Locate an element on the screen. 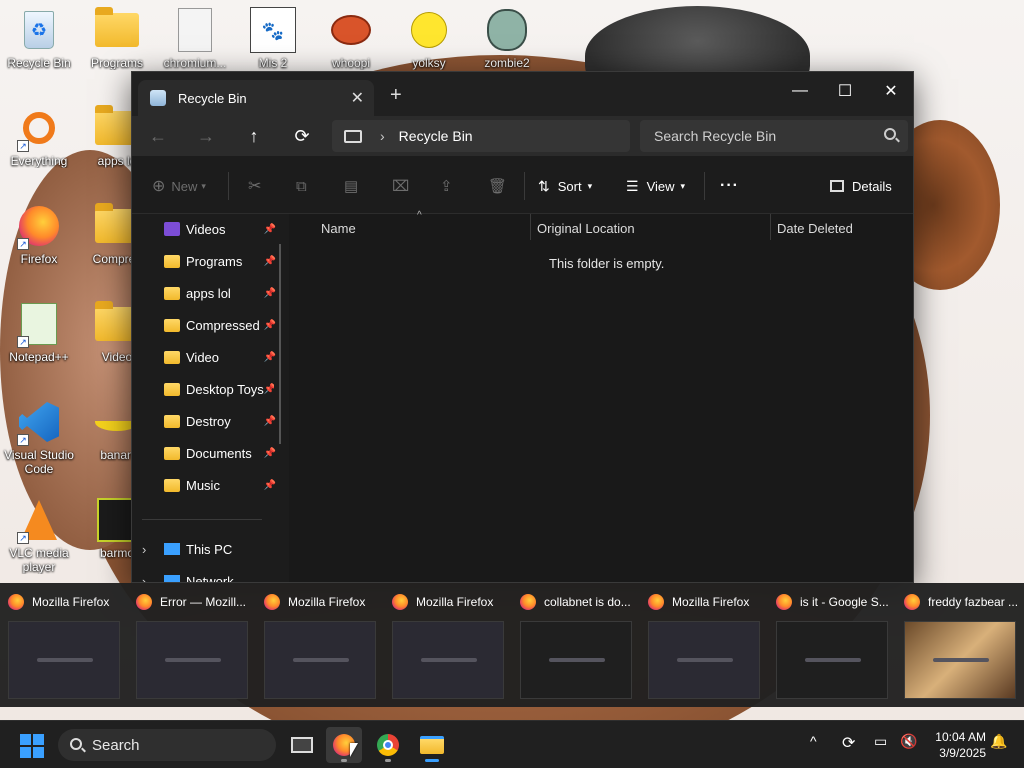 The width and height of the screenshot is (1024, 768). desktop-icon-recycle-bin: ♻ Recycle Bin is located at coordinates (39, 38).